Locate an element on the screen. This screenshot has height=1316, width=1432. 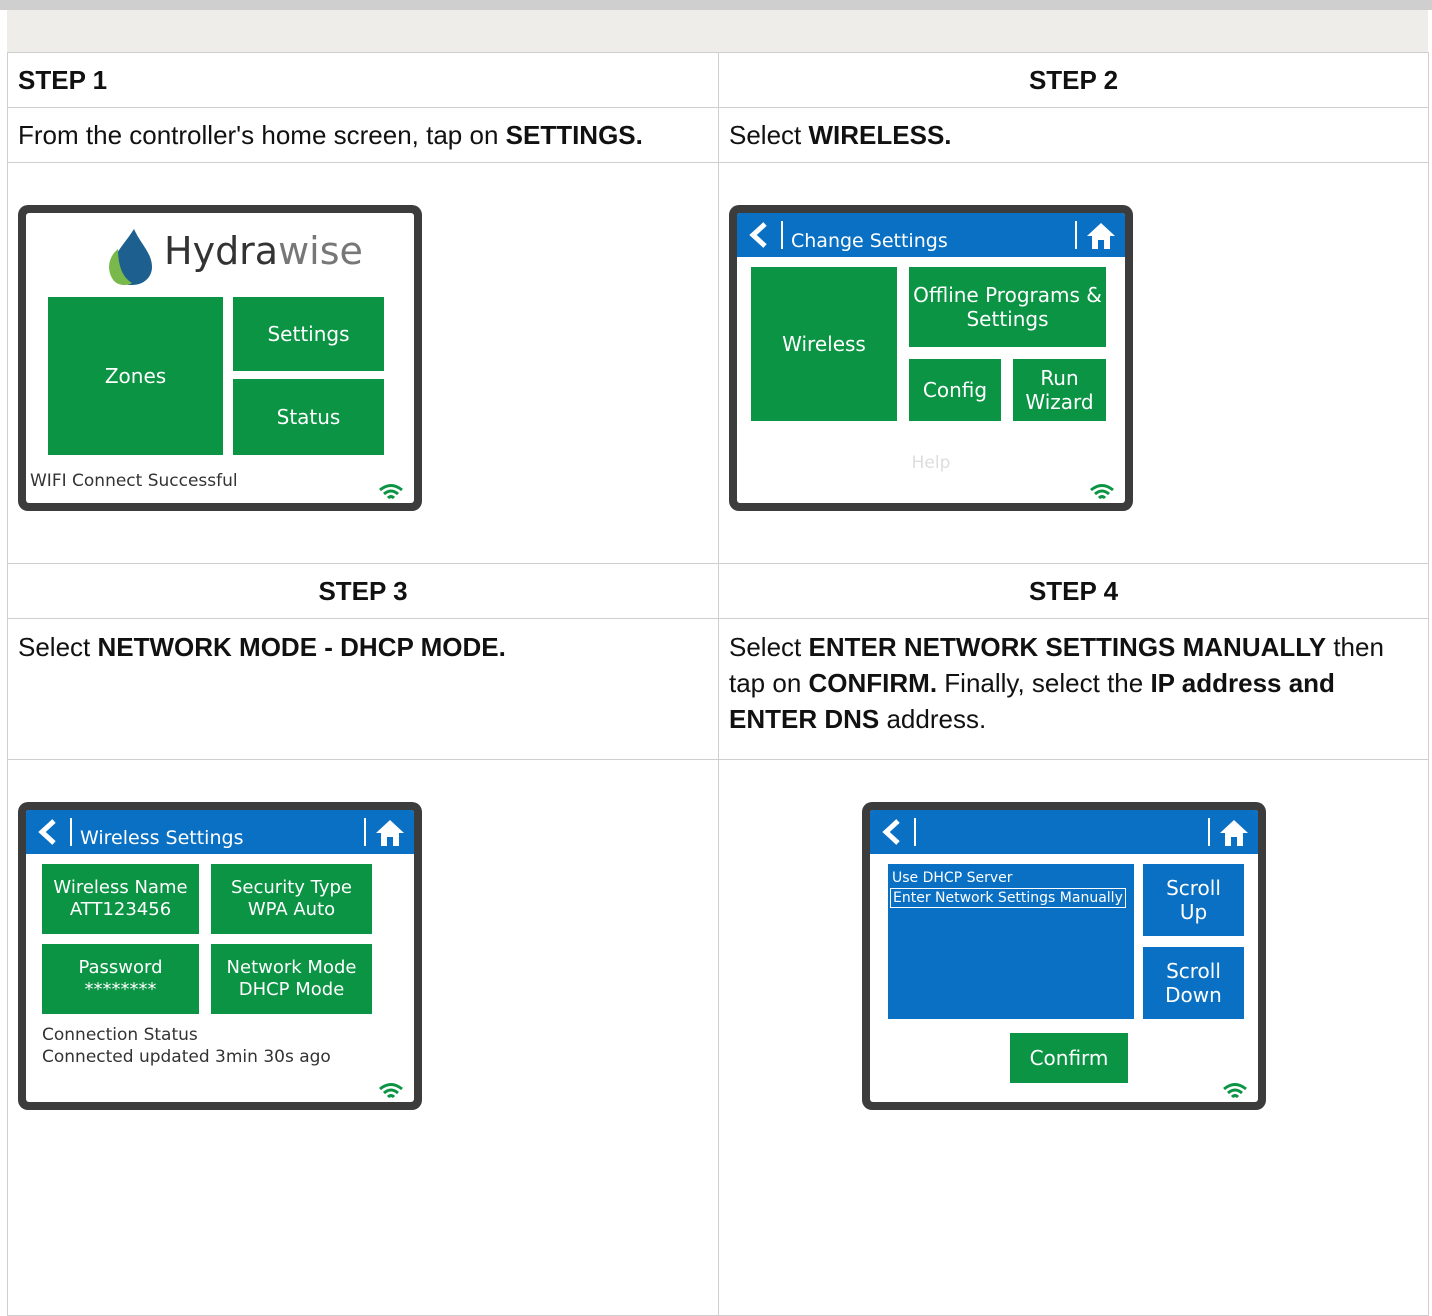
step3-title: STEP 3 is located at coordinates (363, 591).